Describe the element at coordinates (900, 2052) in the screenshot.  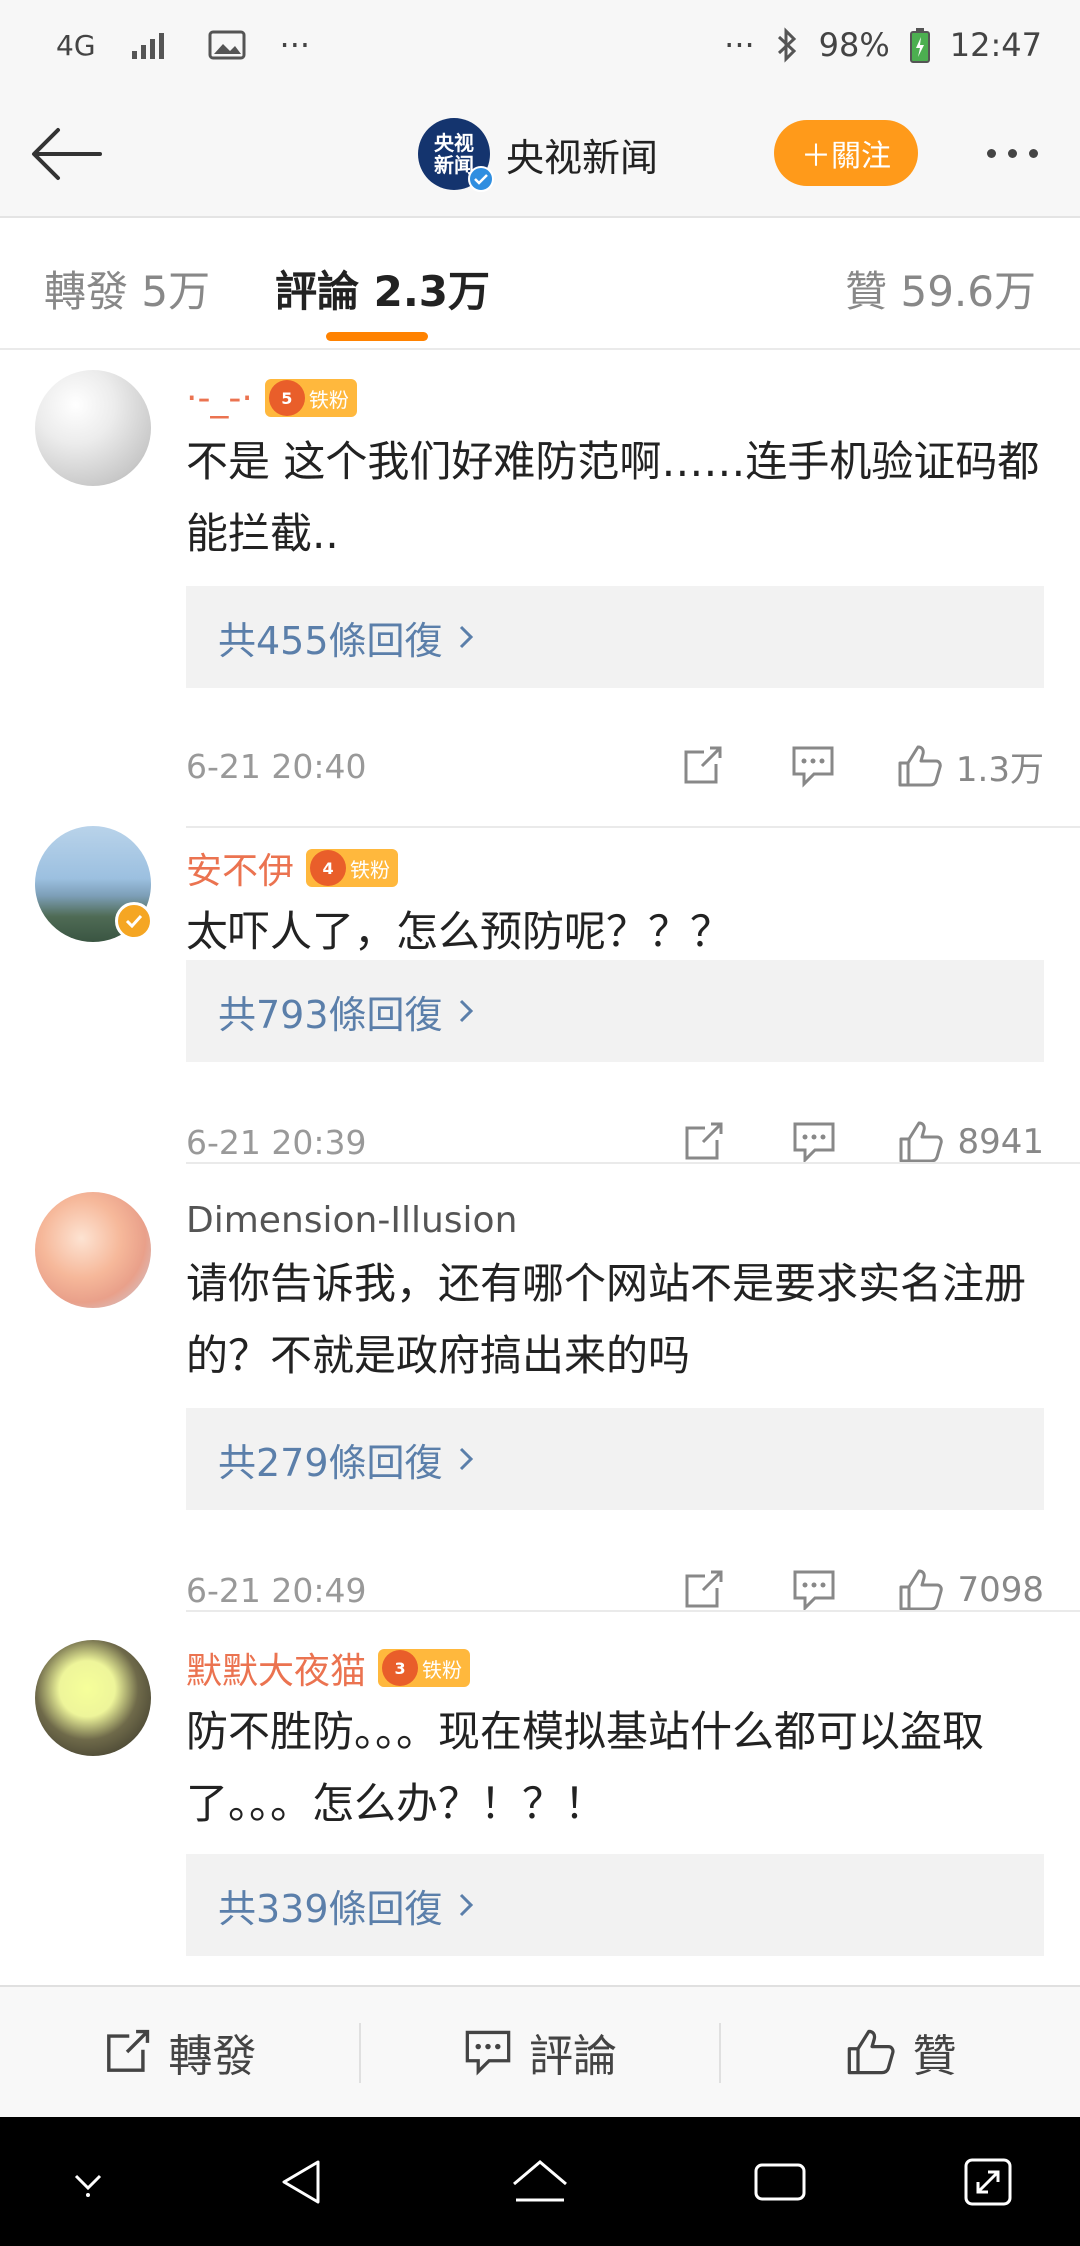
I see `like-button: 贊` at that location.